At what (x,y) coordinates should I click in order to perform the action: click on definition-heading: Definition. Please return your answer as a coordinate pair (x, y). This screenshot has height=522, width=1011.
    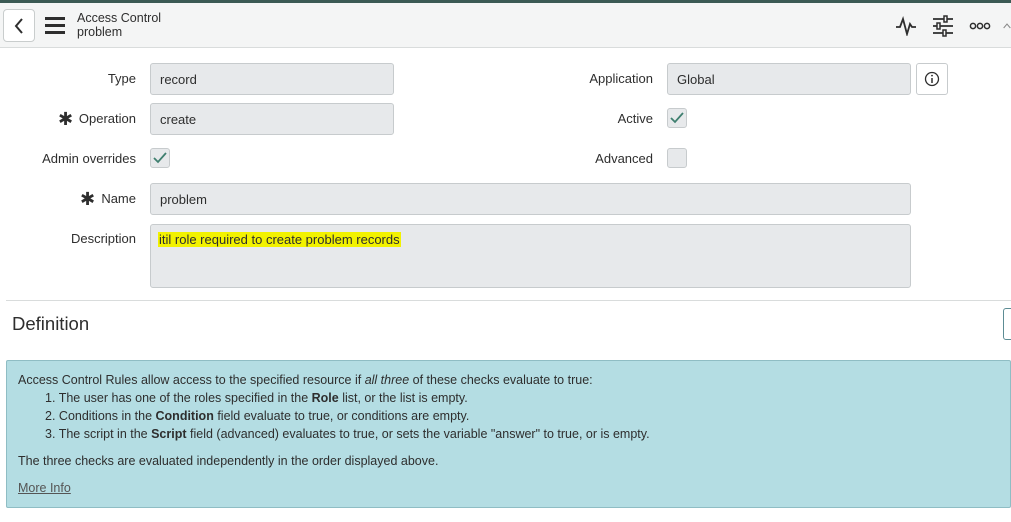
    Looking at the image, I should click on (51, 323).